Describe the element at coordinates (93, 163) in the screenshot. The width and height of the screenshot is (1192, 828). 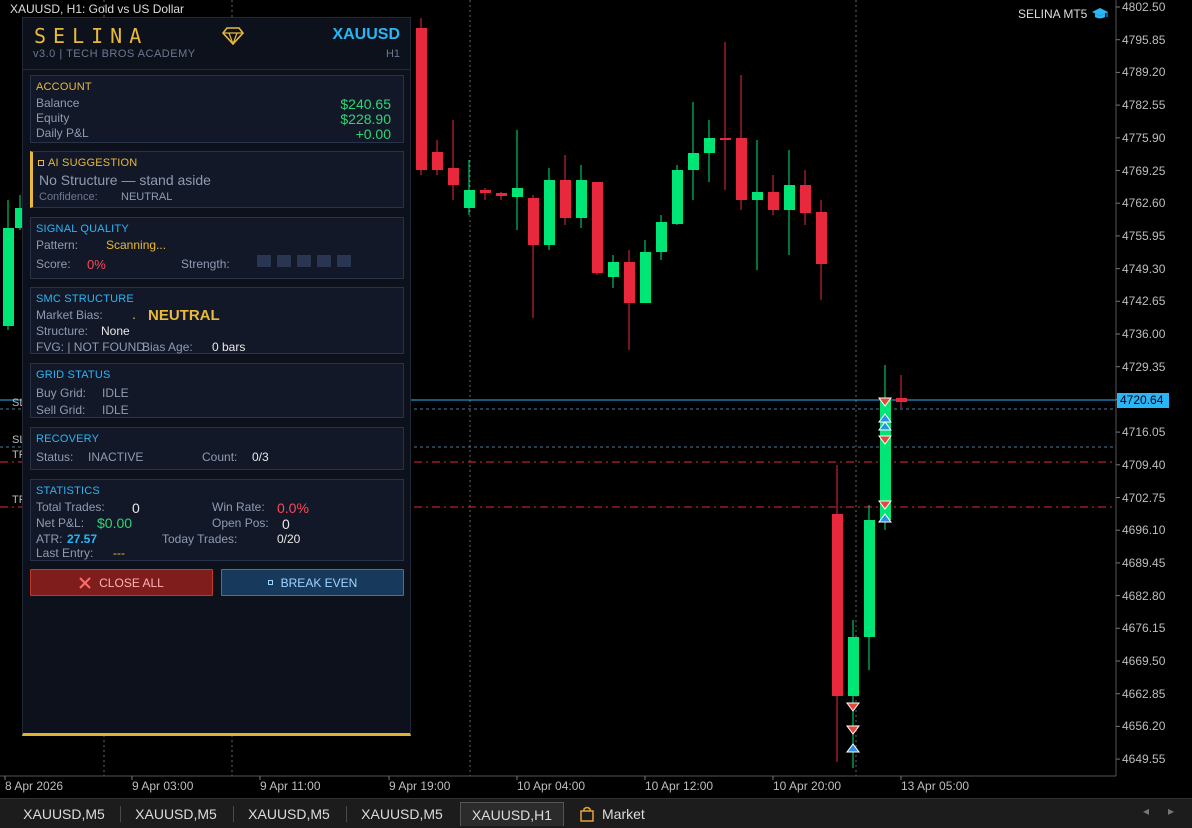
I see `ai-title-text: AI SUGGESTION` at that location.